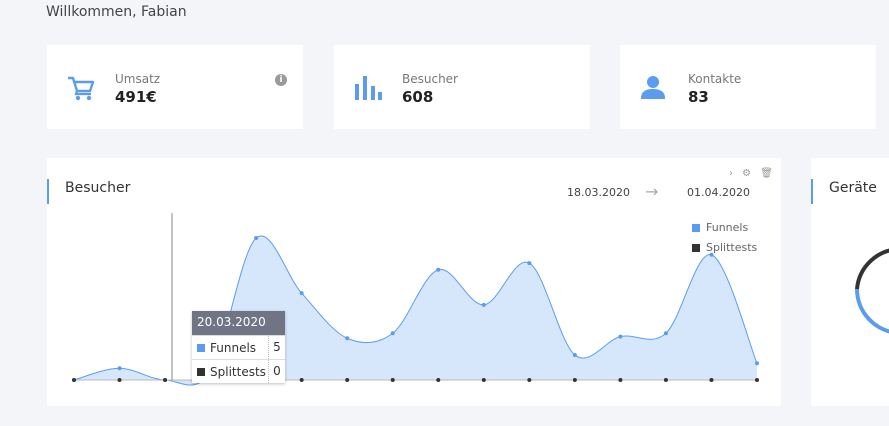 The image size is (889, 426). Describe the element at coordinates (238, 323) in the screenshot. I see `tooltip-date: 20.03.2020` at that location.